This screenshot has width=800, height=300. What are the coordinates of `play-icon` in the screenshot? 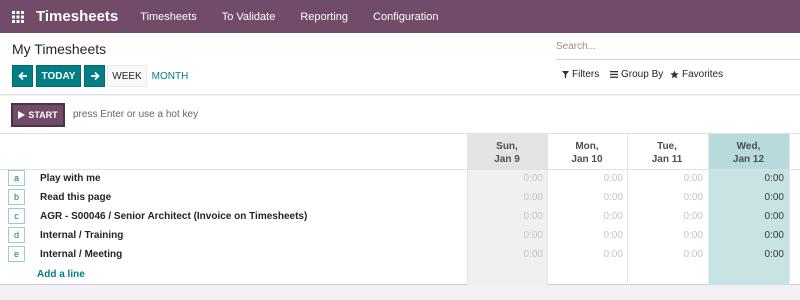 It's located at (22, 115).